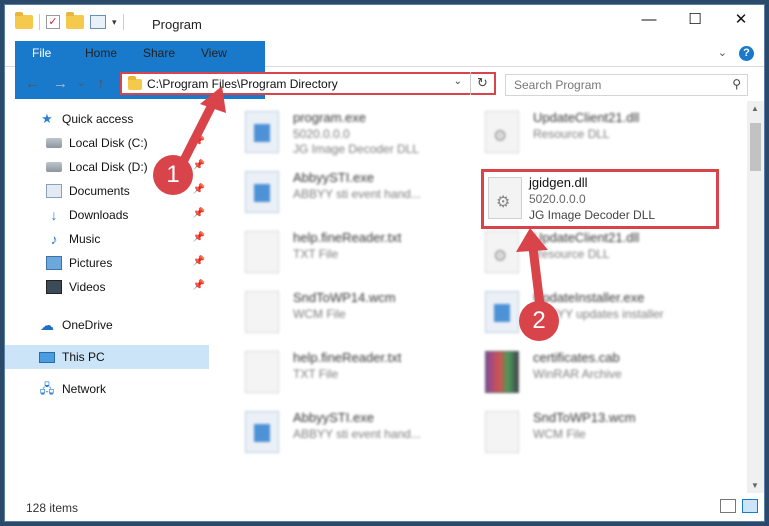 This screenshot has width=769, height=526. Describe the element at coordinates (584, 417) in the screenshot. I see `file-name: SndToWP13.wcm` at that location.